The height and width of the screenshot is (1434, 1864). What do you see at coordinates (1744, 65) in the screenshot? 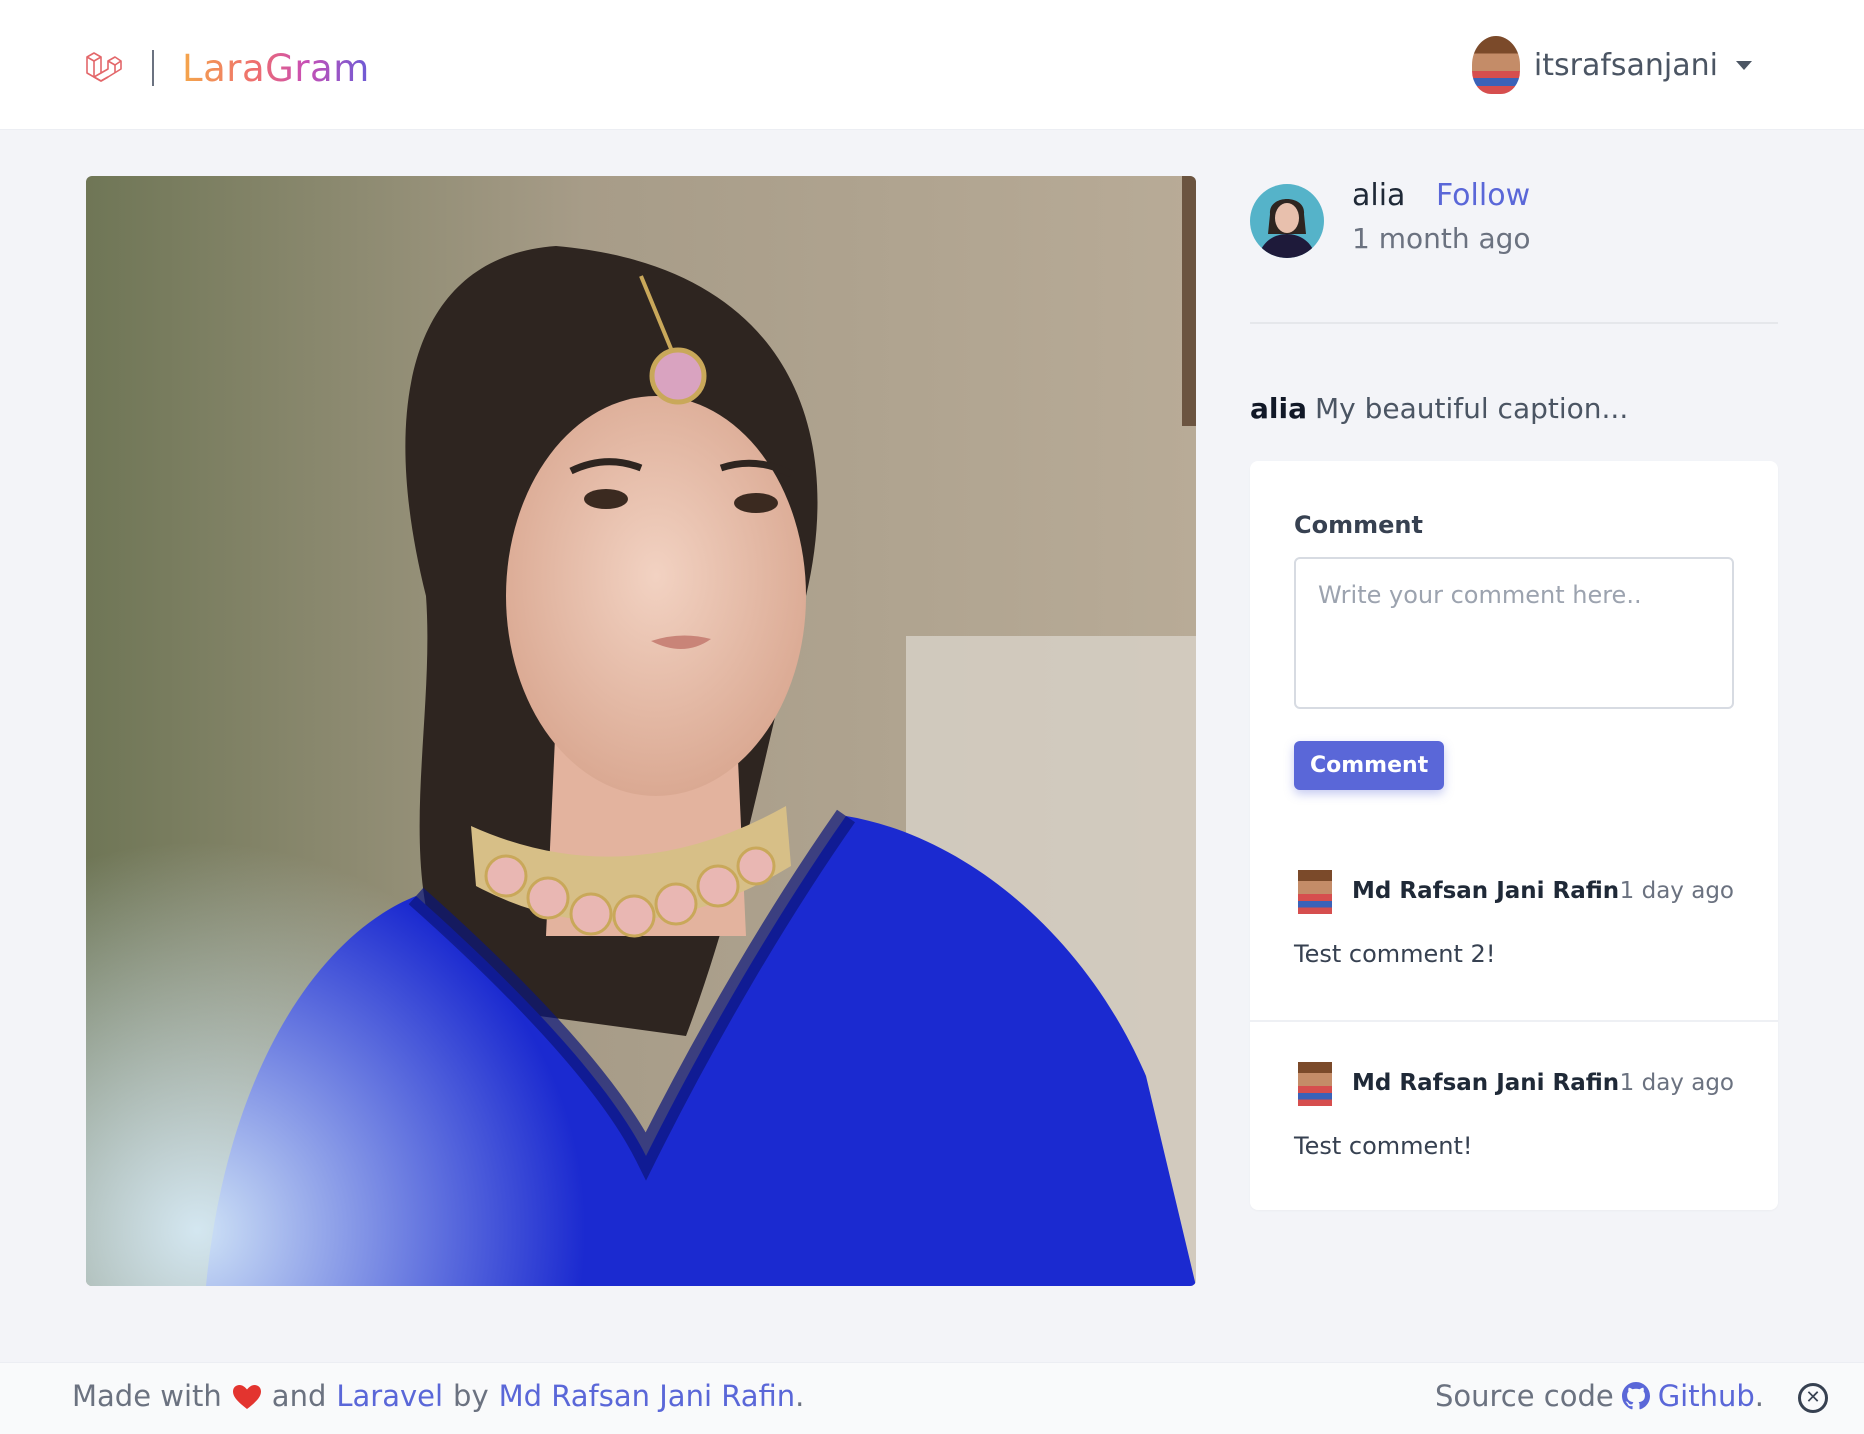
I see `chevron-down-icon` at bounding box center [1744, 65].